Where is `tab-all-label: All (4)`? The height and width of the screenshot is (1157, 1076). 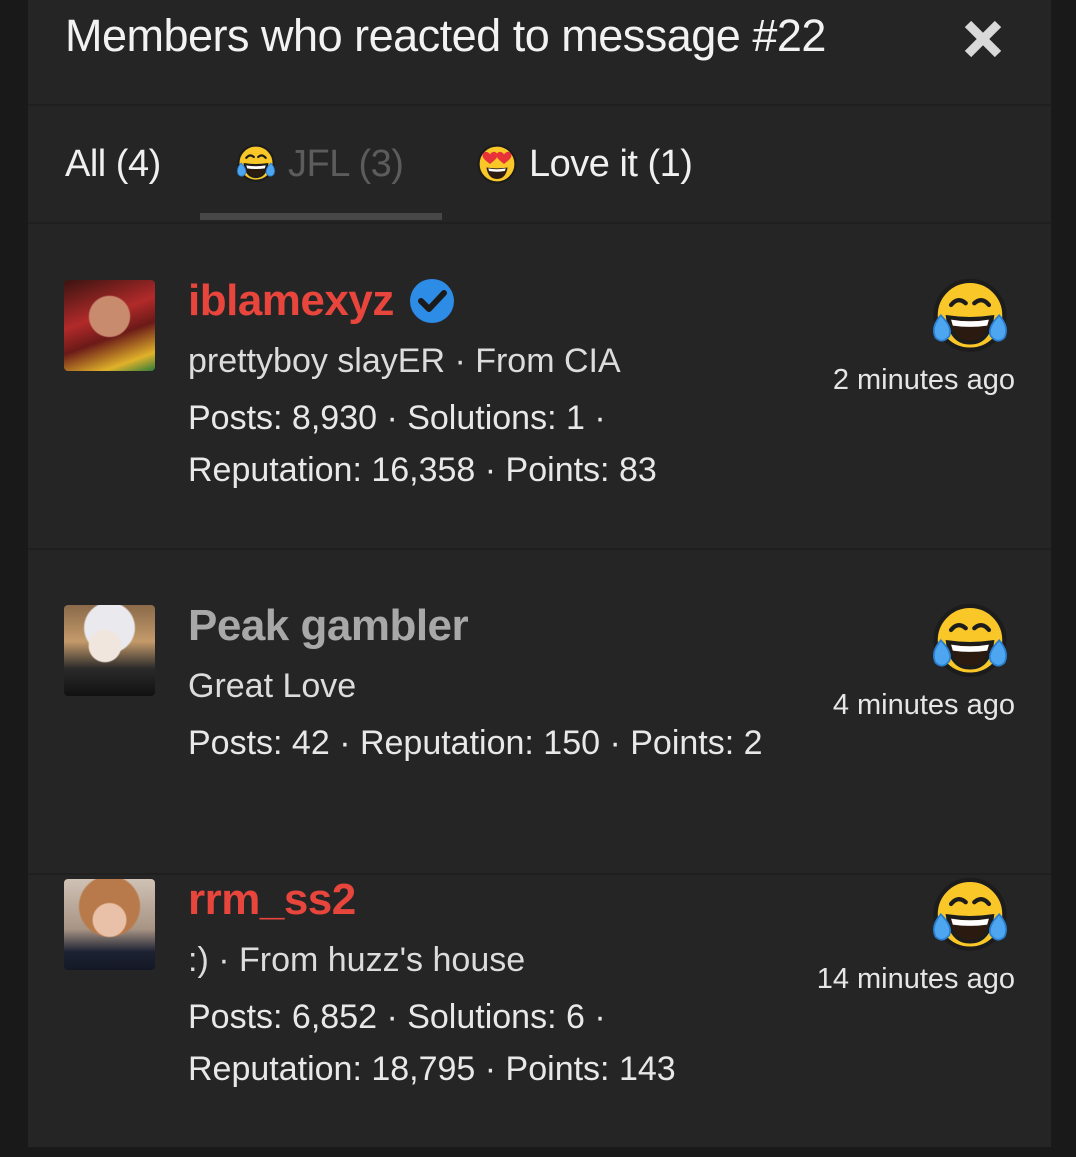
tab-all-label: All (4) is located at coordinates (113, 163).